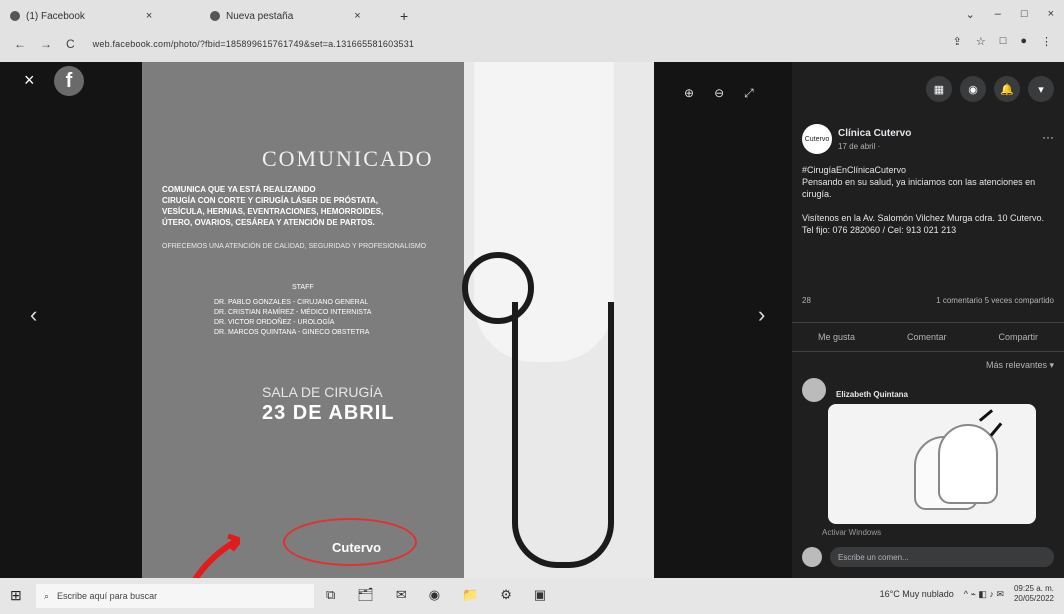 The height and width of the screenshot is (614, 1064). I want to click on post-spacer, so click(928, 206).